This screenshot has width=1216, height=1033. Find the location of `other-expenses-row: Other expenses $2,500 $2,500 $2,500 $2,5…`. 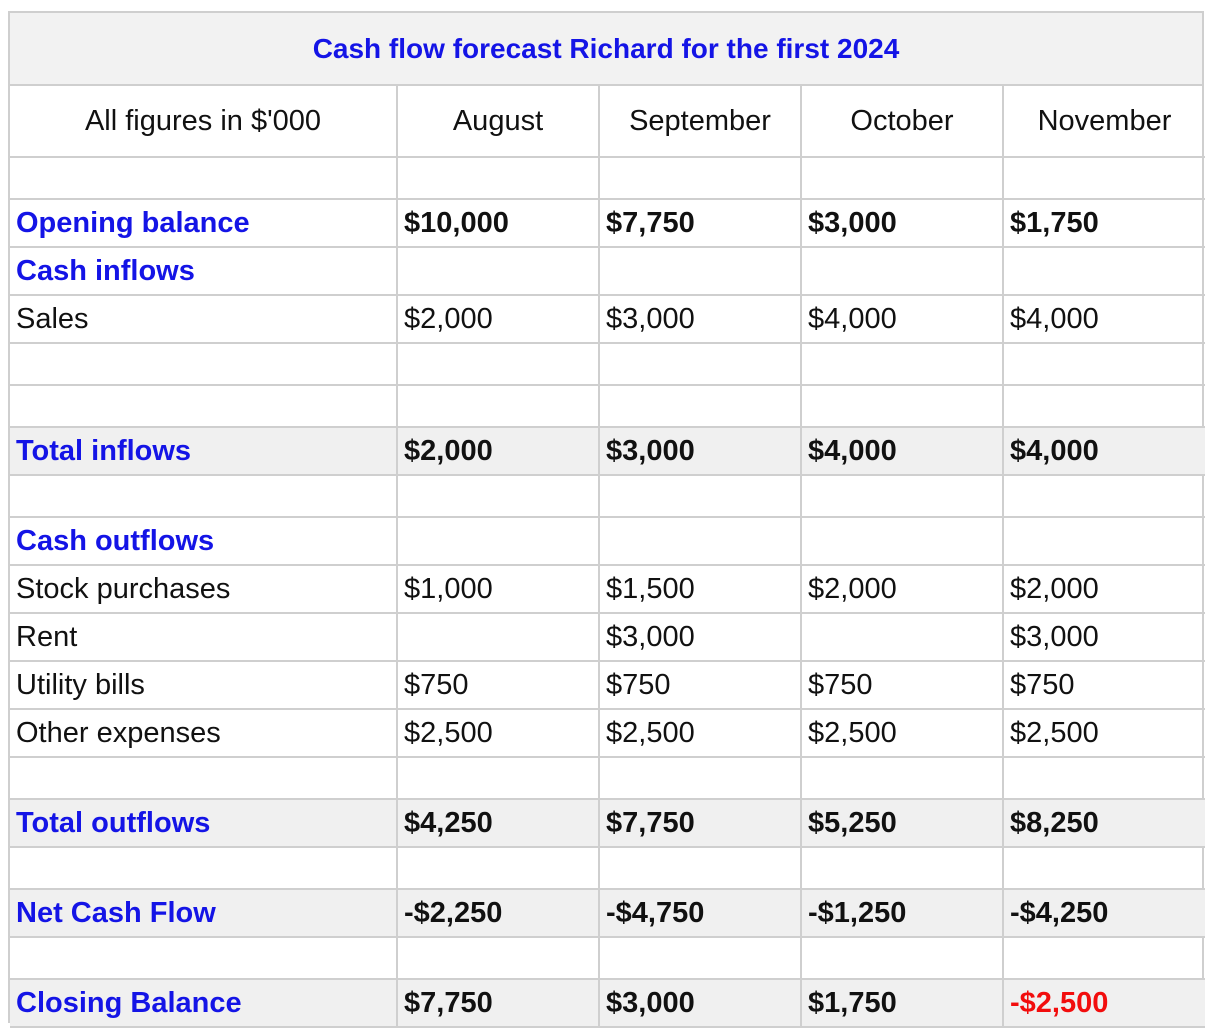

other-expenses-row: Other expenses $2,500 $2,500 $2,500 $2,5… is located at coordinates (607, 733).